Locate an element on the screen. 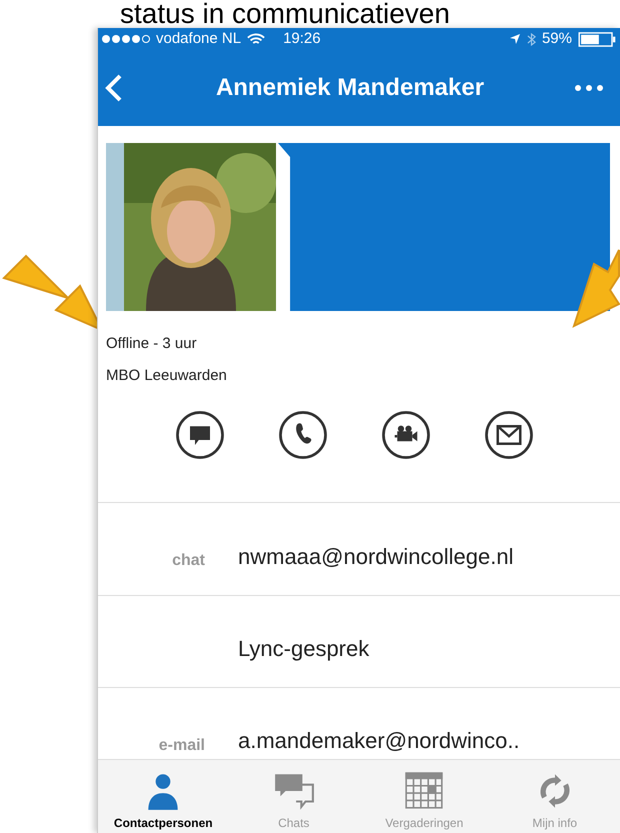  field-label: e-mail is located at coordinates (181, 745).